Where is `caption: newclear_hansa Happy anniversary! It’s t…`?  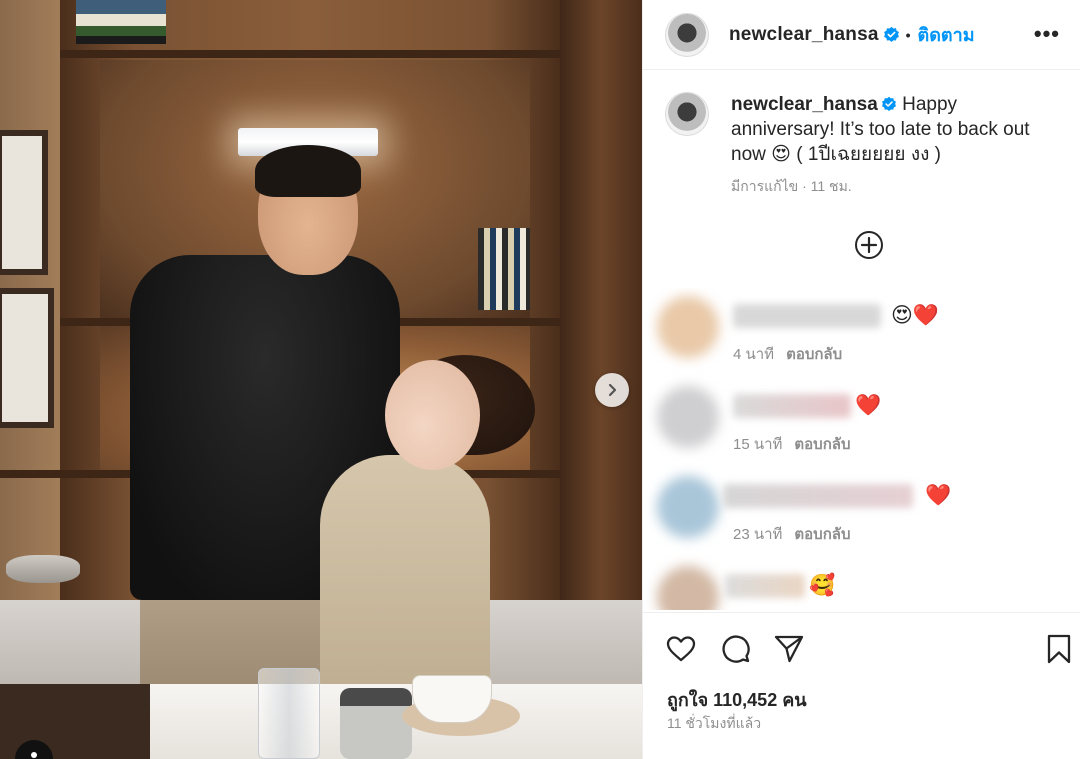 caption: newclear_hansa Happy anniversary! It’s t… is located at coordinates (861, 134).